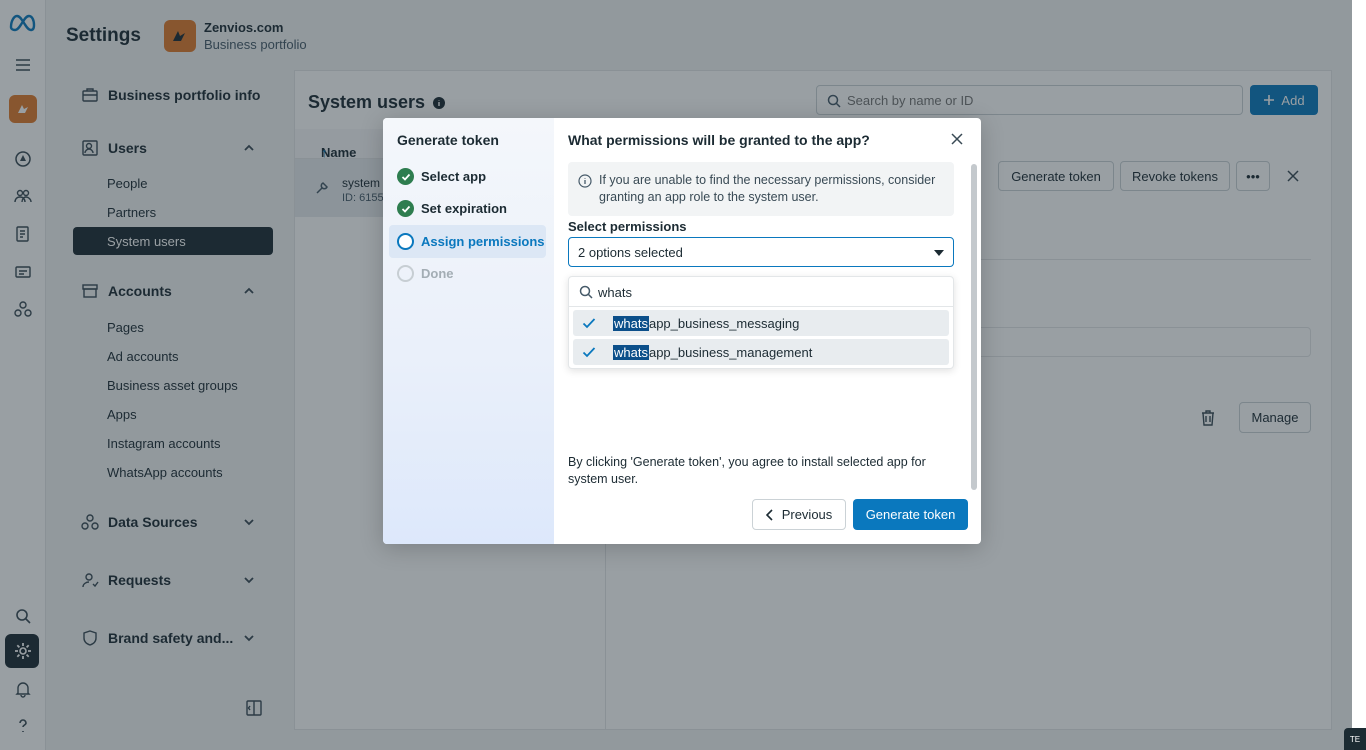 The height and width of the screenshot is (750, 1366). I want to click on step-set-expiration: Set expiration, so click(452, 208).